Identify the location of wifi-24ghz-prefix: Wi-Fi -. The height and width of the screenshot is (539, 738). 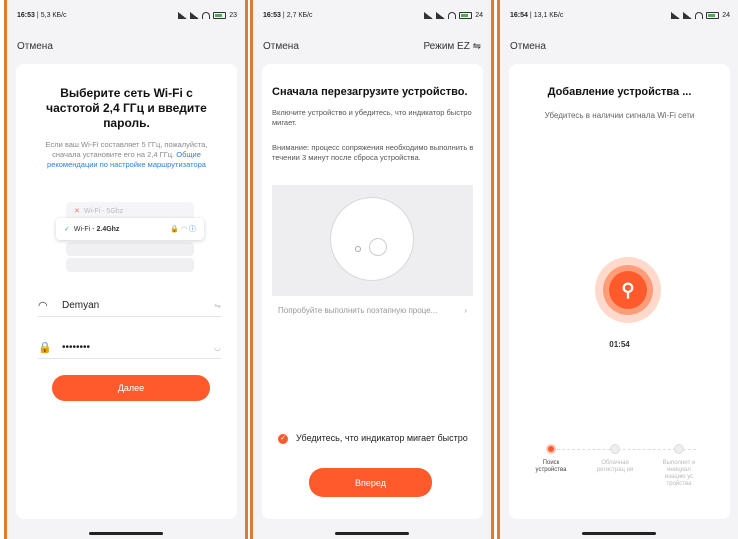
(84, 229).